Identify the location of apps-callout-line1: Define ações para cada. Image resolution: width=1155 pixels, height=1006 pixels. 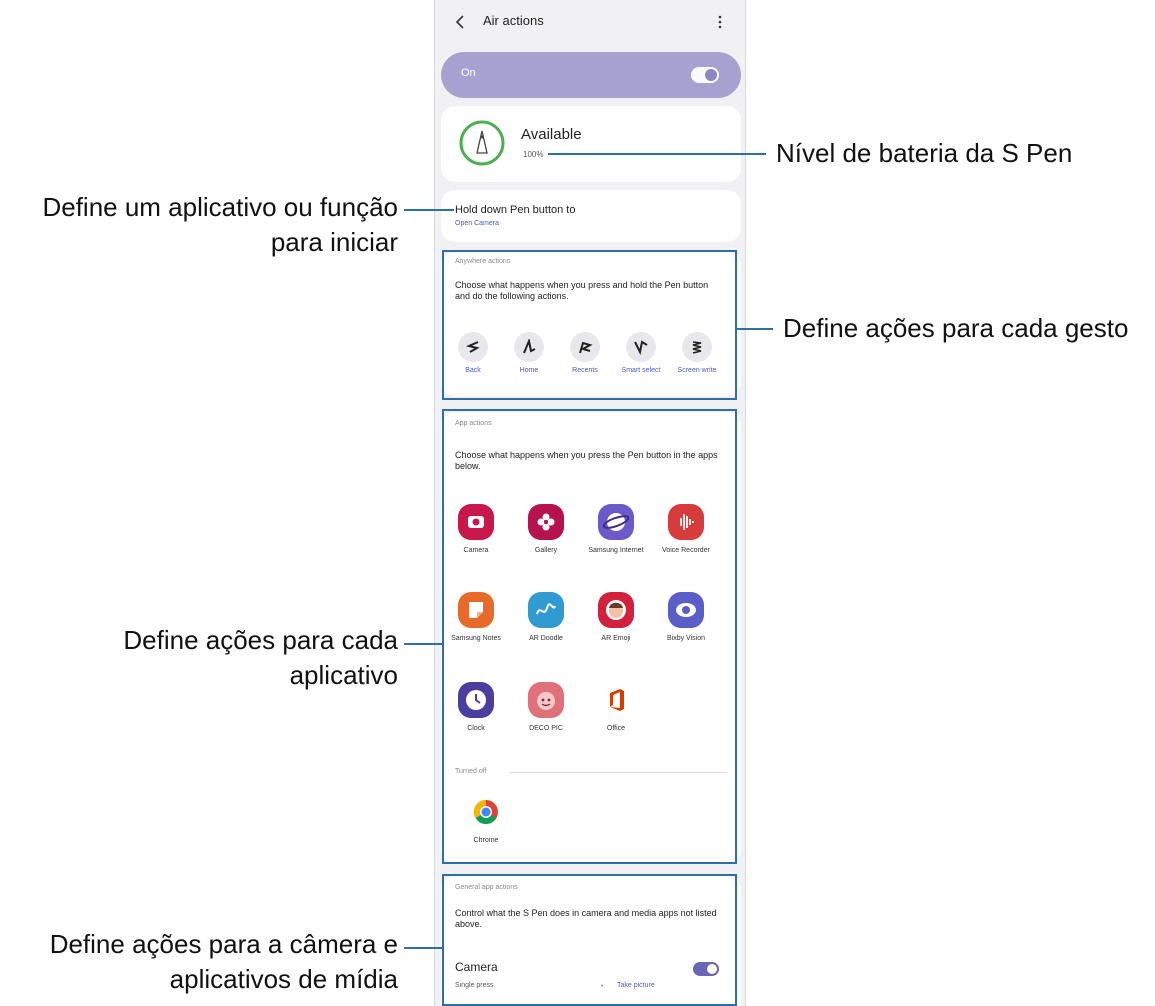
(260, 640).